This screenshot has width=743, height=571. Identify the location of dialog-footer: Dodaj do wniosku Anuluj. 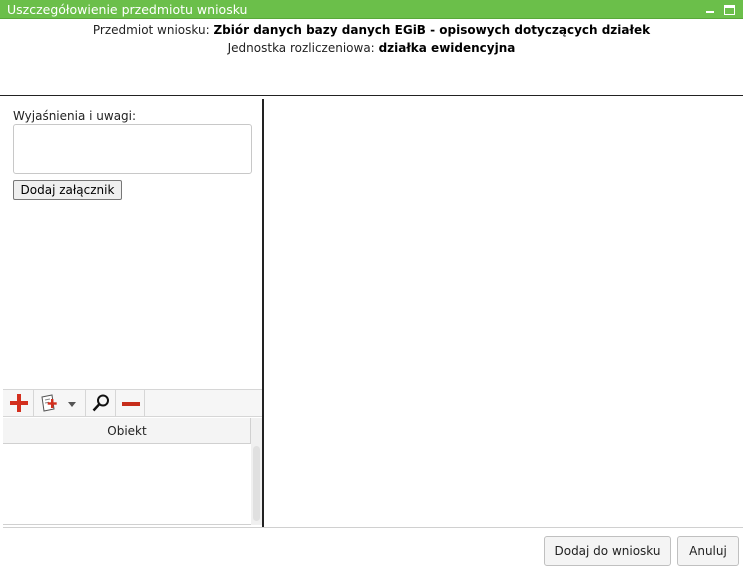
(373, 549).